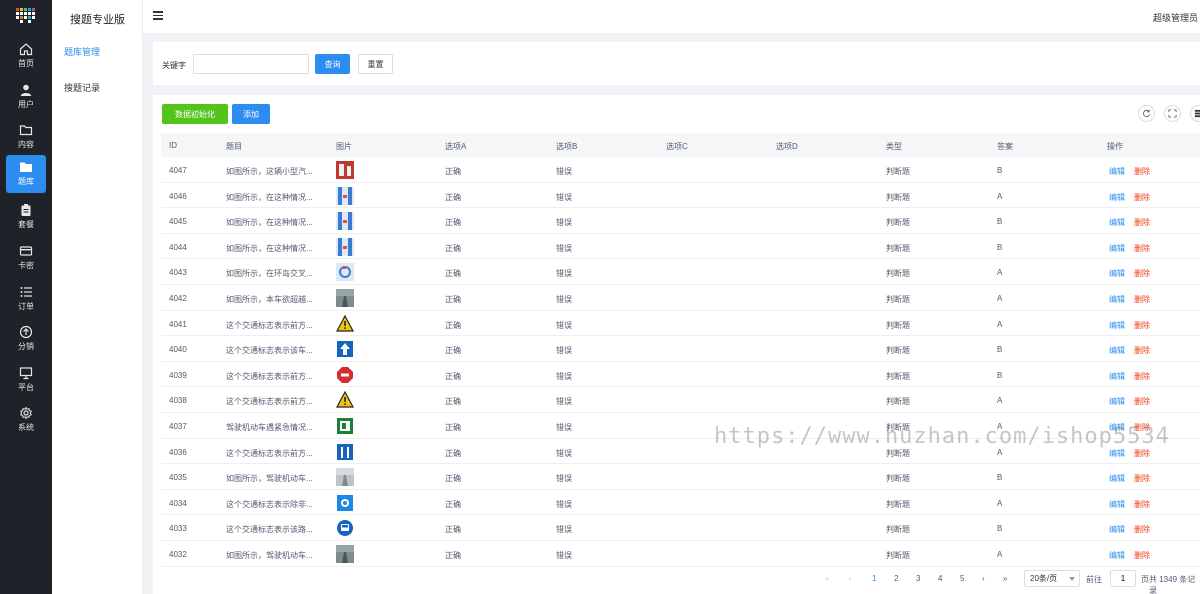  Describe the element at coordinates (671, 16) in the screenshot. I see `top-header: 超级管理员` at that location.